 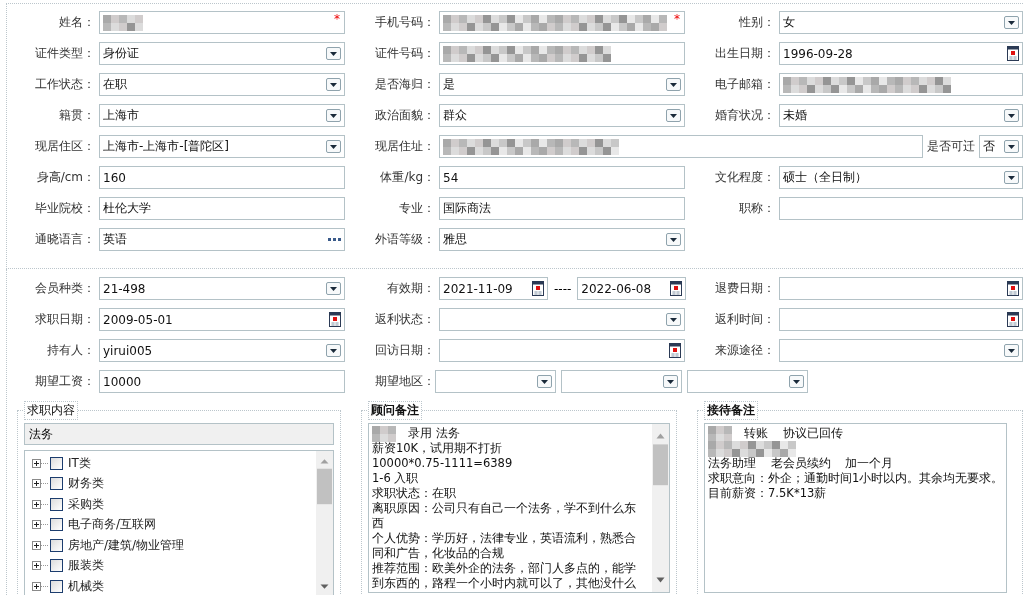 What do you see at coordinates (562, 239) in the screenshot?
I see `dropdown: 雅思` at bounding box center [562, 239].